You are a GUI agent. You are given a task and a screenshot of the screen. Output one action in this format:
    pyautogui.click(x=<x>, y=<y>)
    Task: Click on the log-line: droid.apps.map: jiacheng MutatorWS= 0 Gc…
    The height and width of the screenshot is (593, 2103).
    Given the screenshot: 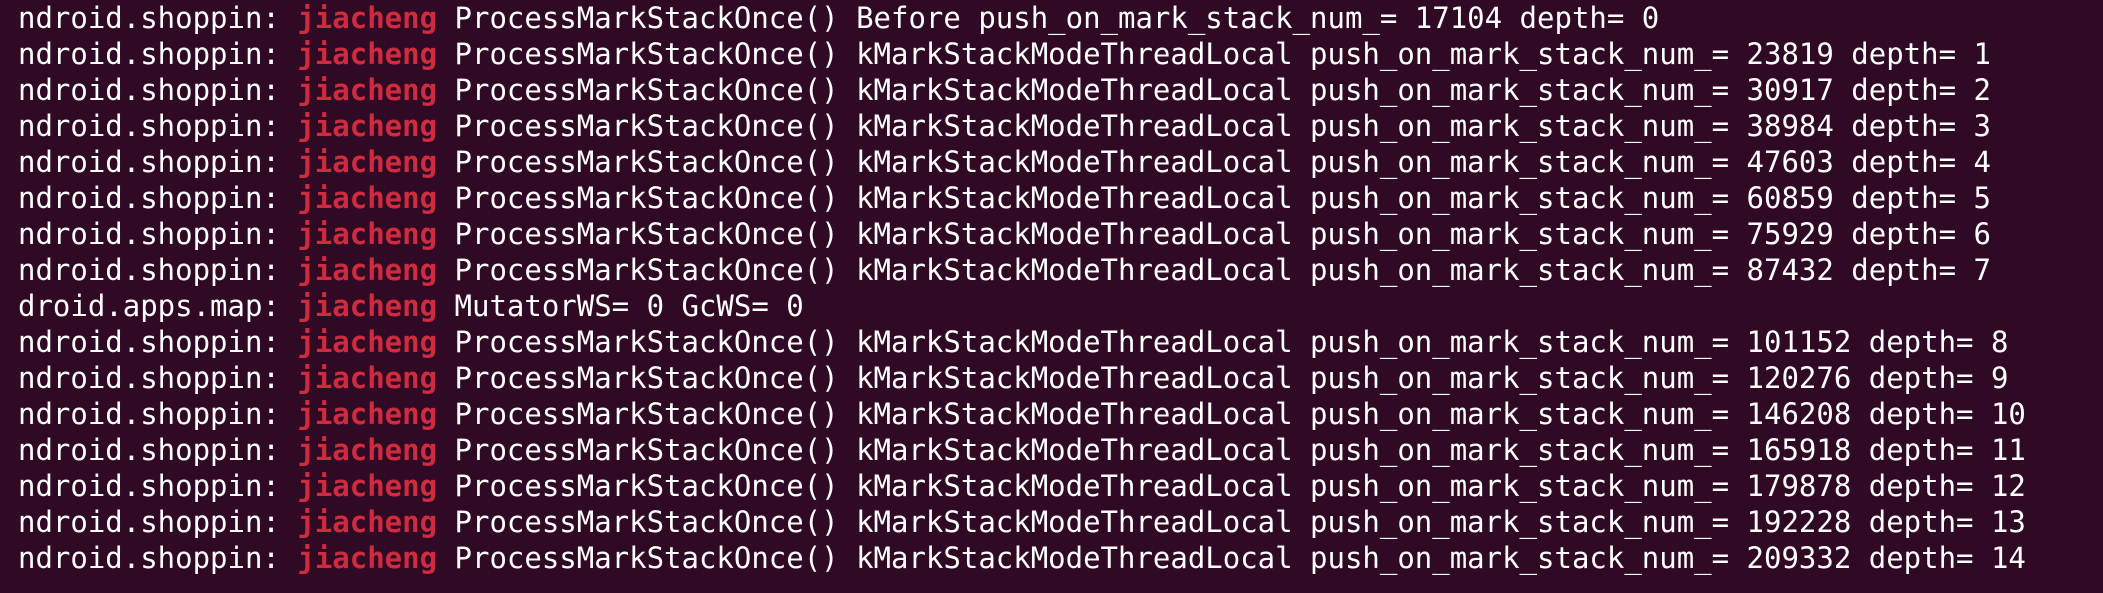 What is the action you would take?
    pyautogui.click(x=1022, y=306)
    